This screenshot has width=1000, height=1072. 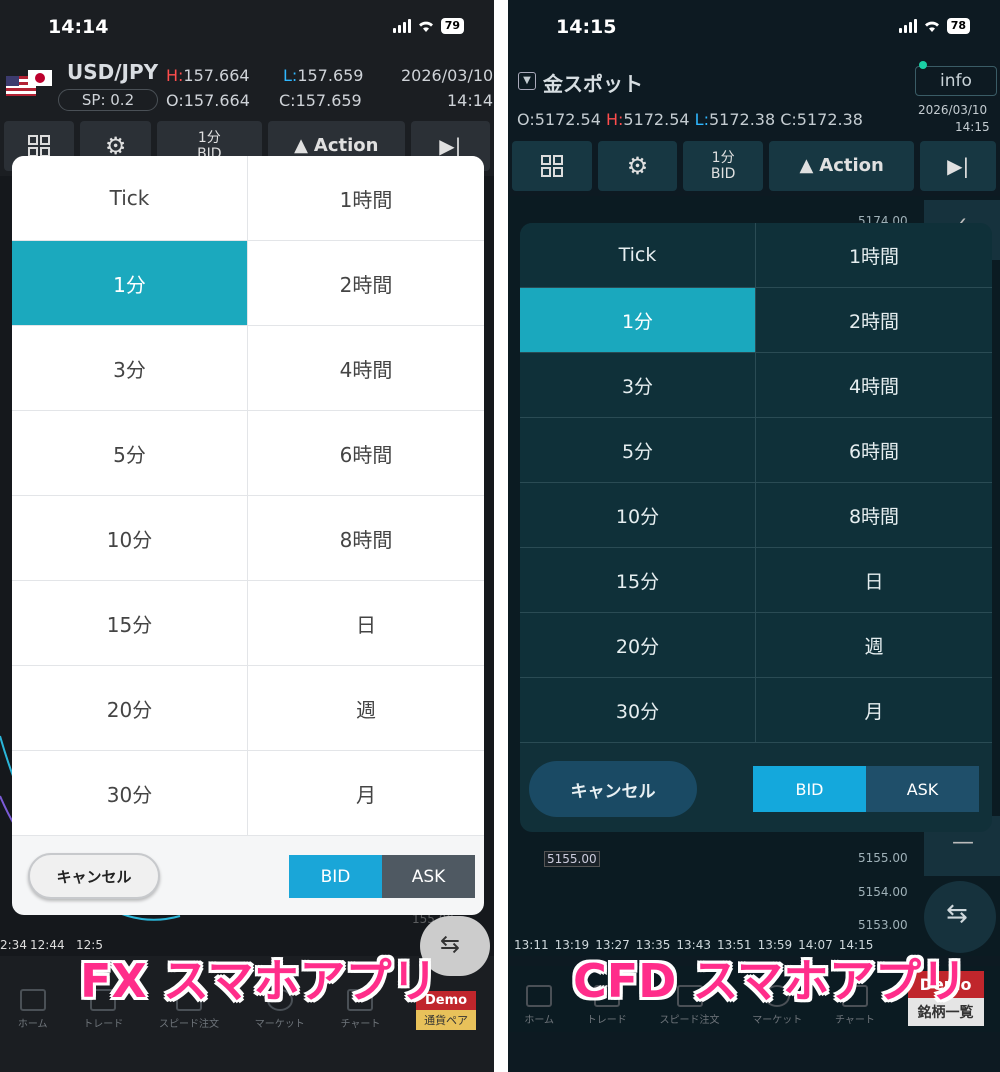 I want to click on low-value: 5172.38, so click(x=742, y=119).